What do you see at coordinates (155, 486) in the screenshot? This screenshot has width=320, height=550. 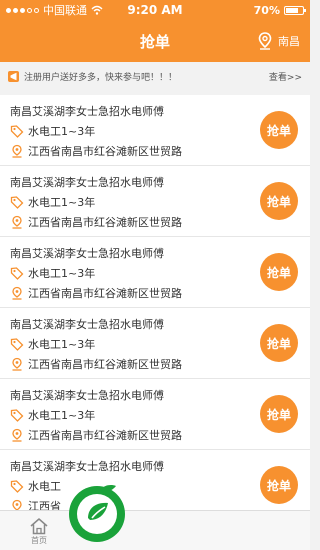 I see `job-type-row: 水电工` at bounding box center [155, 486].